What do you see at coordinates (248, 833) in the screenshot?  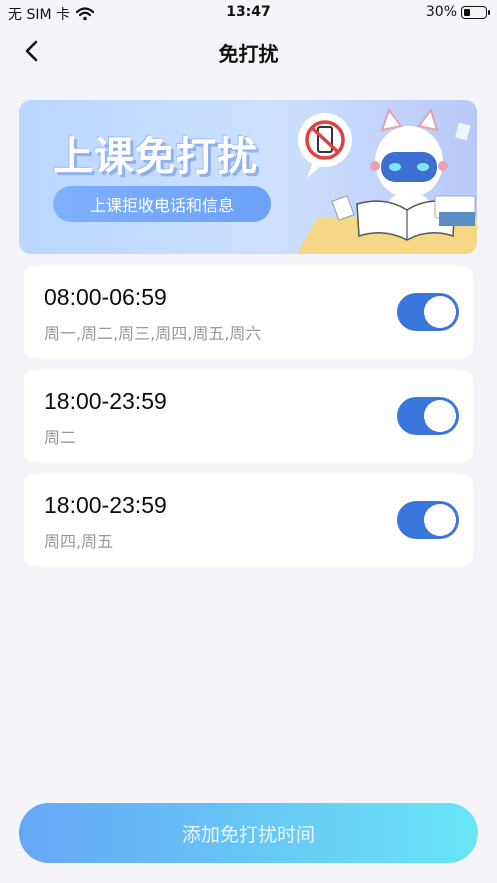 I see `add-dnd-time-button: 添加免打扰时间` at bounding box center [248, 833].